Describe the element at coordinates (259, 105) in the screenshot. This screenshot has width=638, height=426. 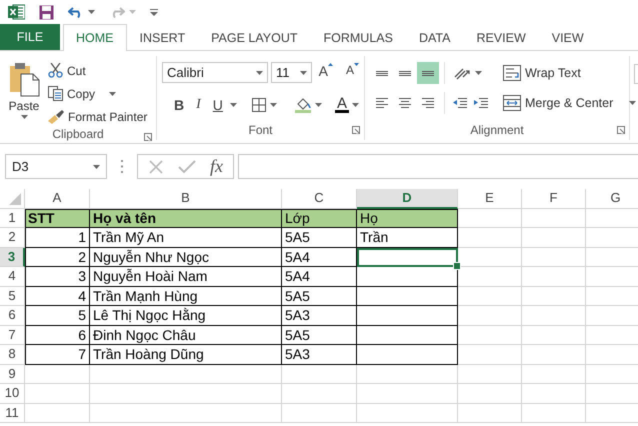
I see `grid-icon` at that location.